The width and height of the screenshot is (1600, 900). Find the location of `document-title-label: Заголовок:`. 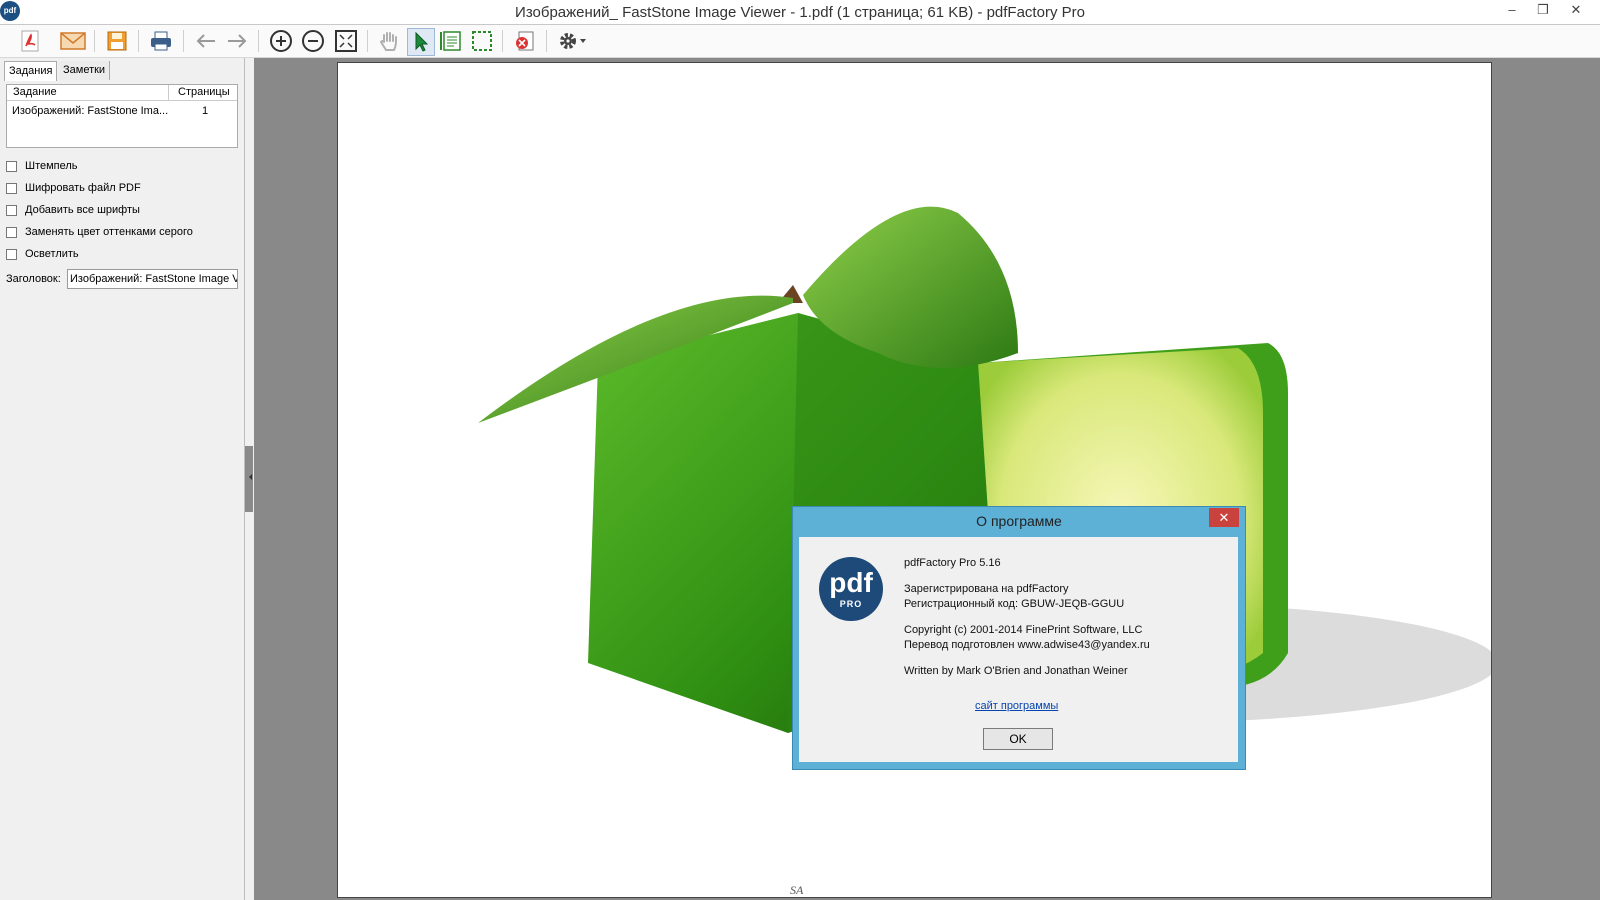

document-title-label: Заголовок: is located at coordinates (33, 279).